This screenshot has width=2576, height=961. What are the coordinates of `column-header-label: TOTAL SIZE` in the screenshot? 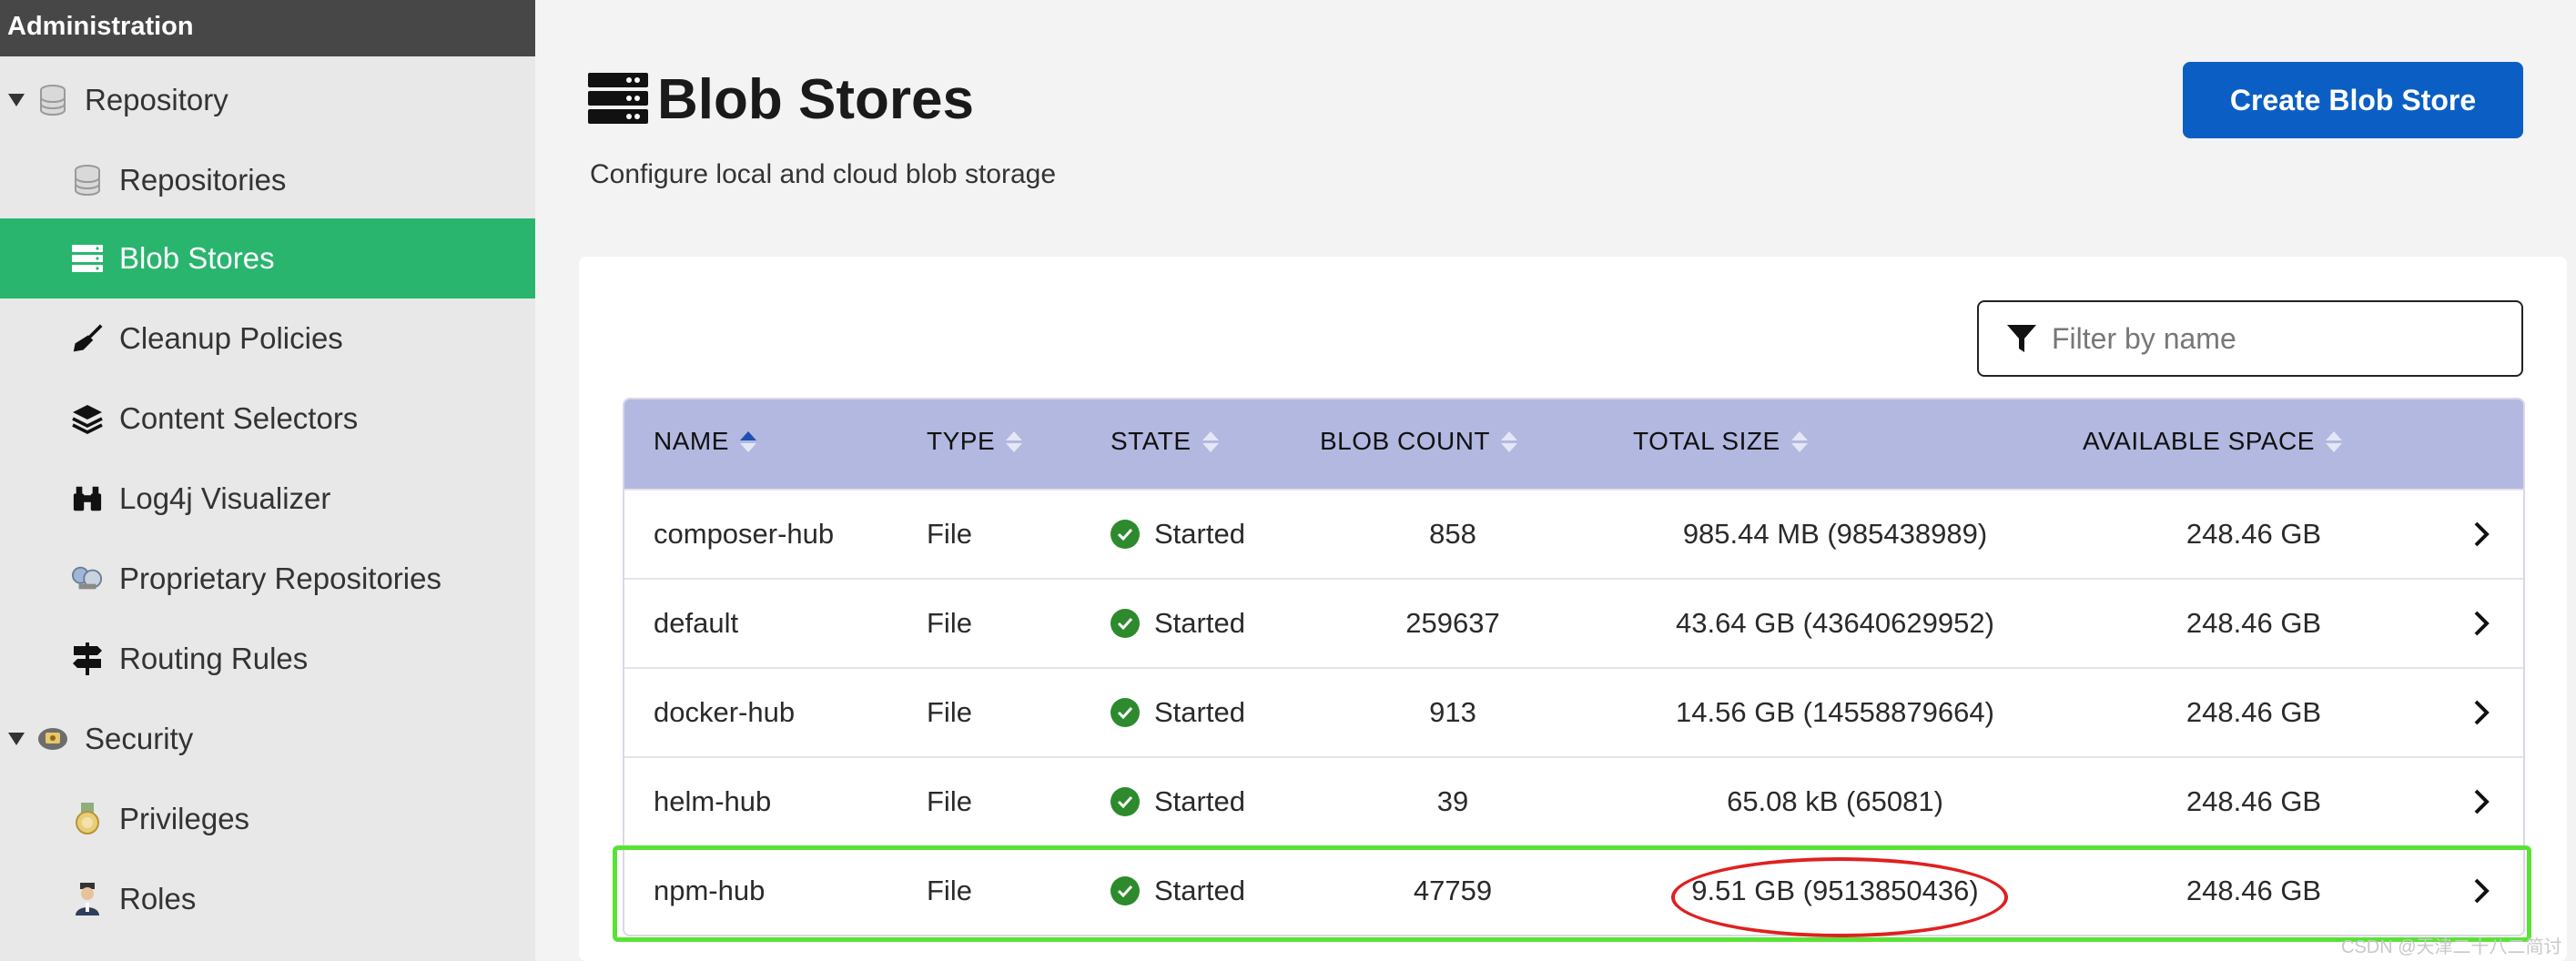 It's located at (1706, 441).